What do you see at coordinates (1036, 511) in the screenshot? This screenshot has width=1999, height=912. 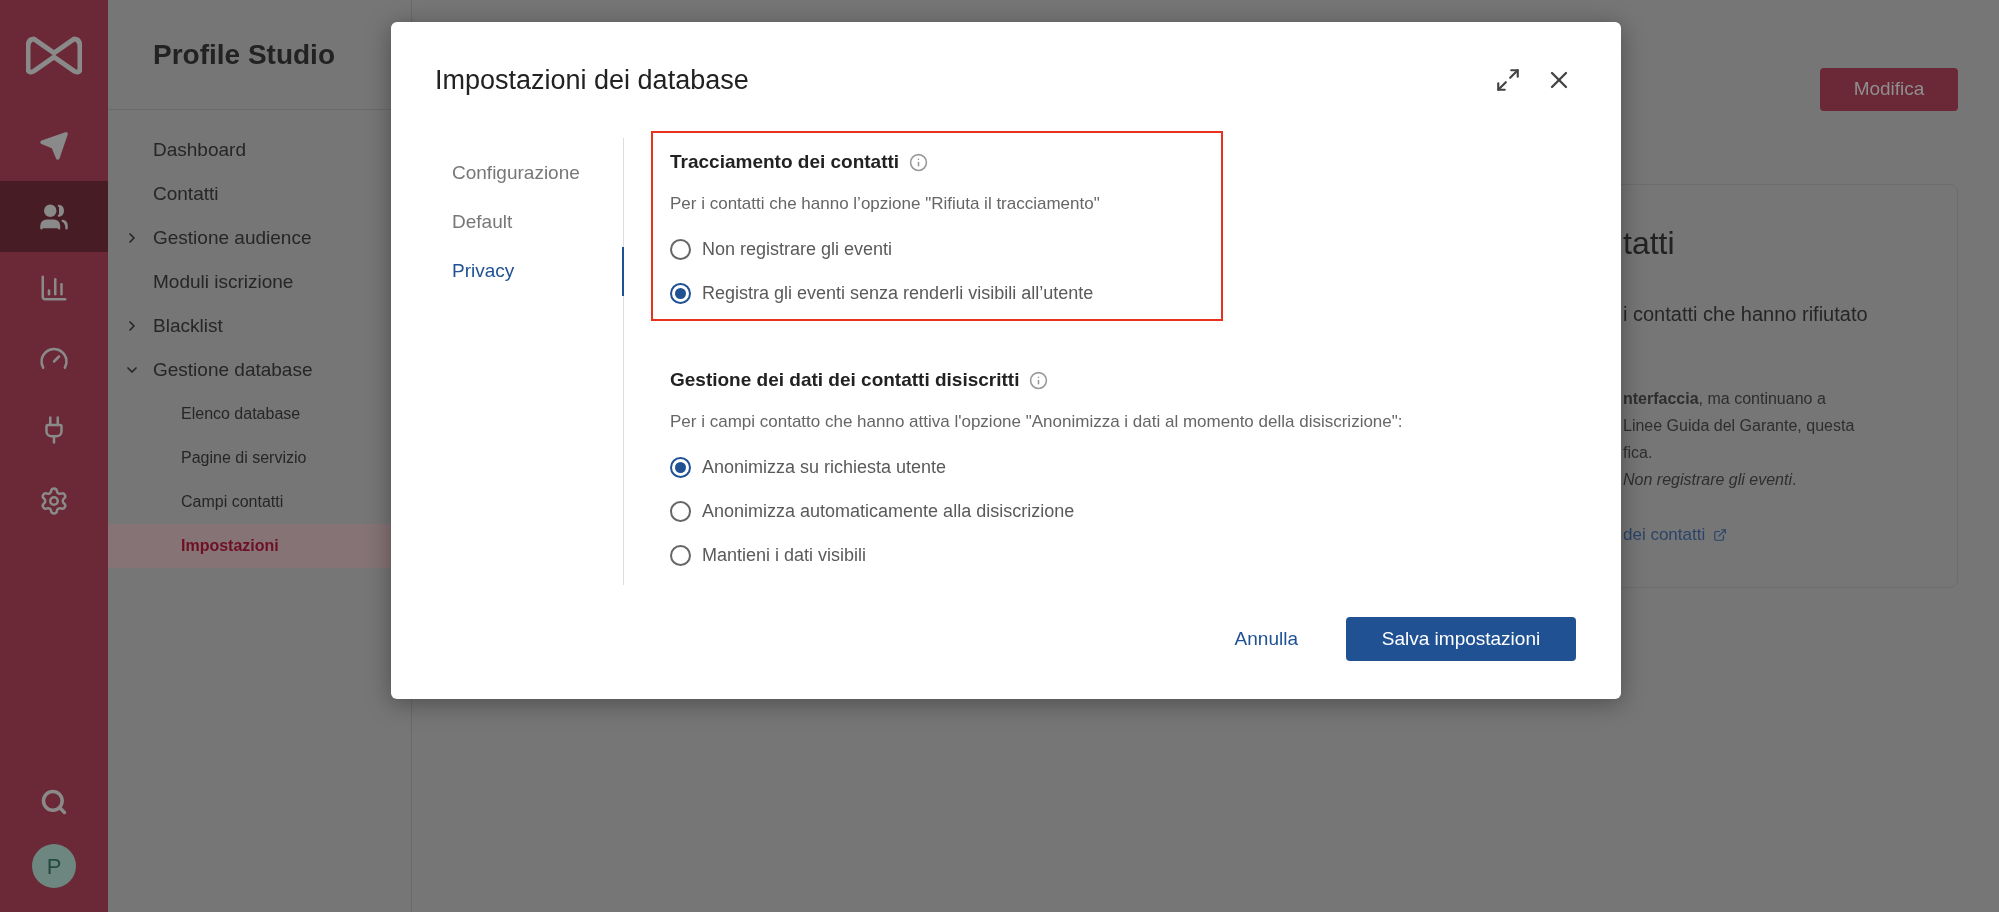 I see `radio-option: Anonimizza automaticamente alla disiscrizione` at bounding box center [1036, 511].